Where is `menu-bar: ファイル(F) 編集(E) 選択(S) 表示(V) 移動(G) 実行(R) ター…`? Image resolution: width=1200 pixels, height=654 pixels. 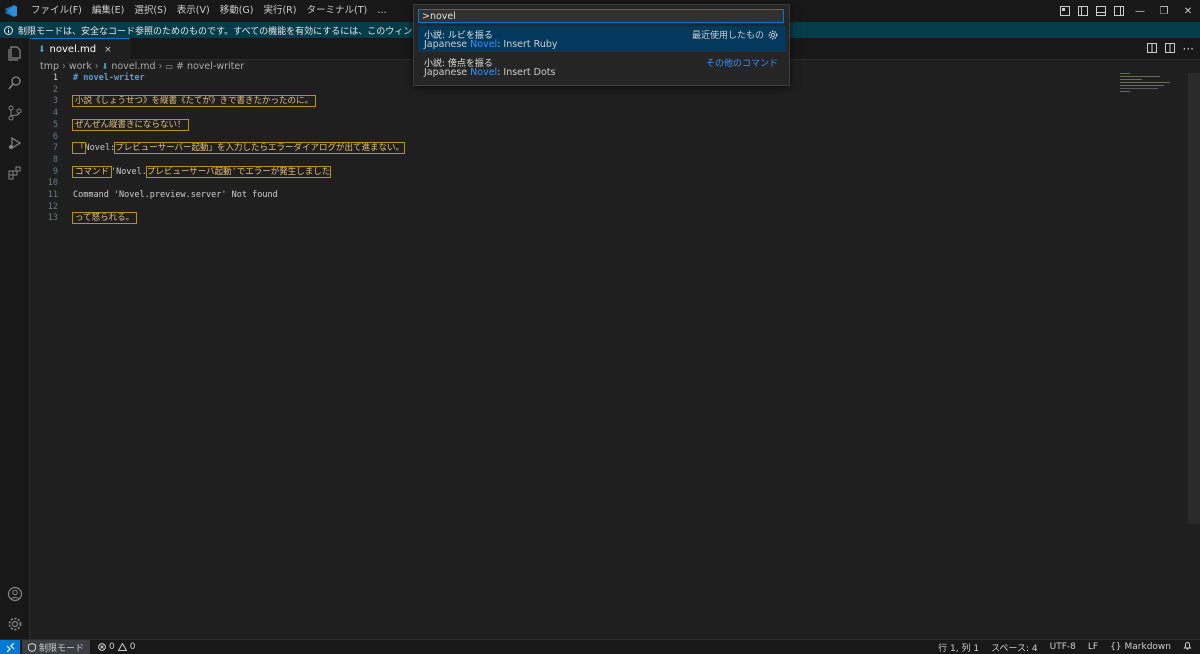 menu-bar: ファイル(F) 編集(E) 選択(S) 表示(V) 移動(G) 実行(R) ター… is located at coordinates (209, 11).